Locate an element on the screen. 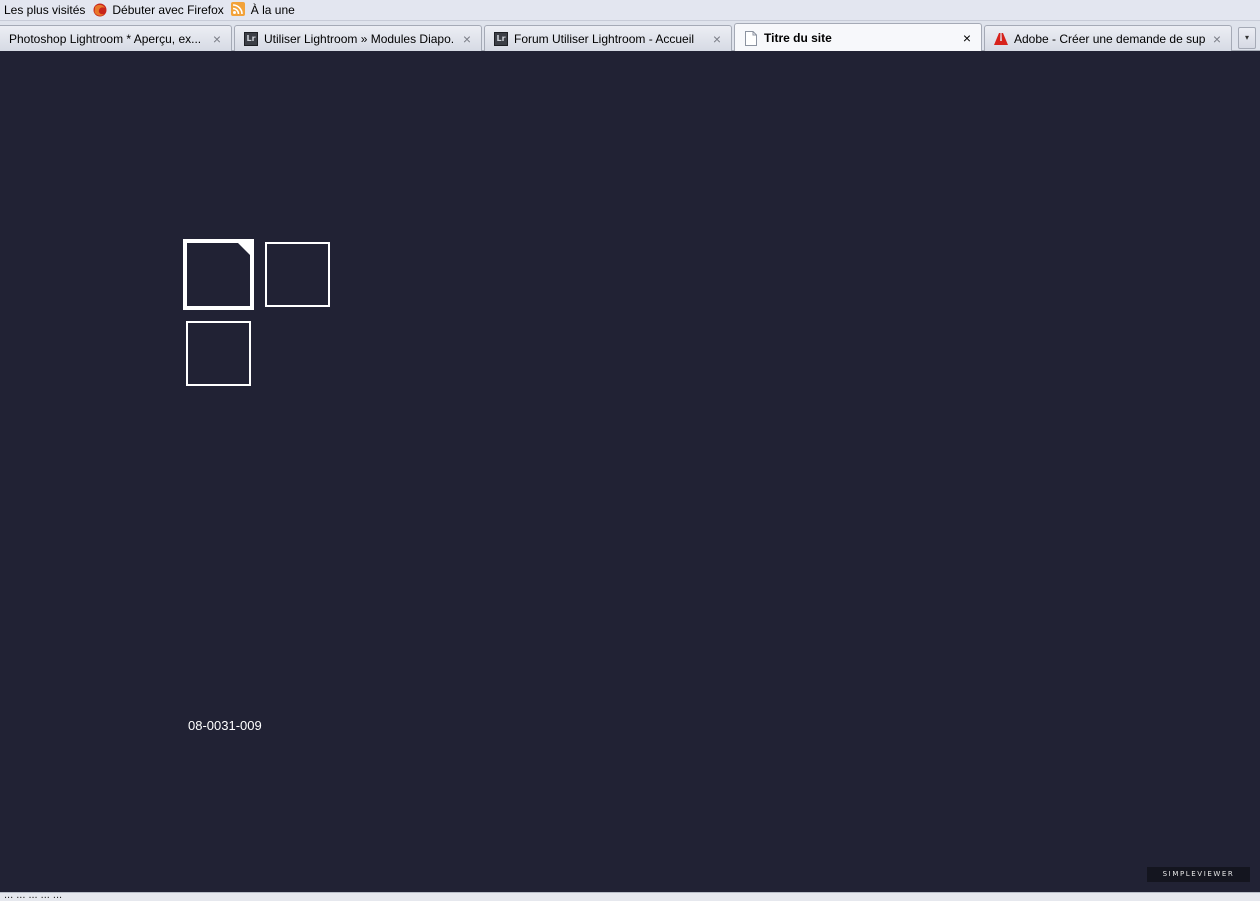 The height and width of the screenshot is (901, 1260). page-icon is located at coordinates (751, 38).